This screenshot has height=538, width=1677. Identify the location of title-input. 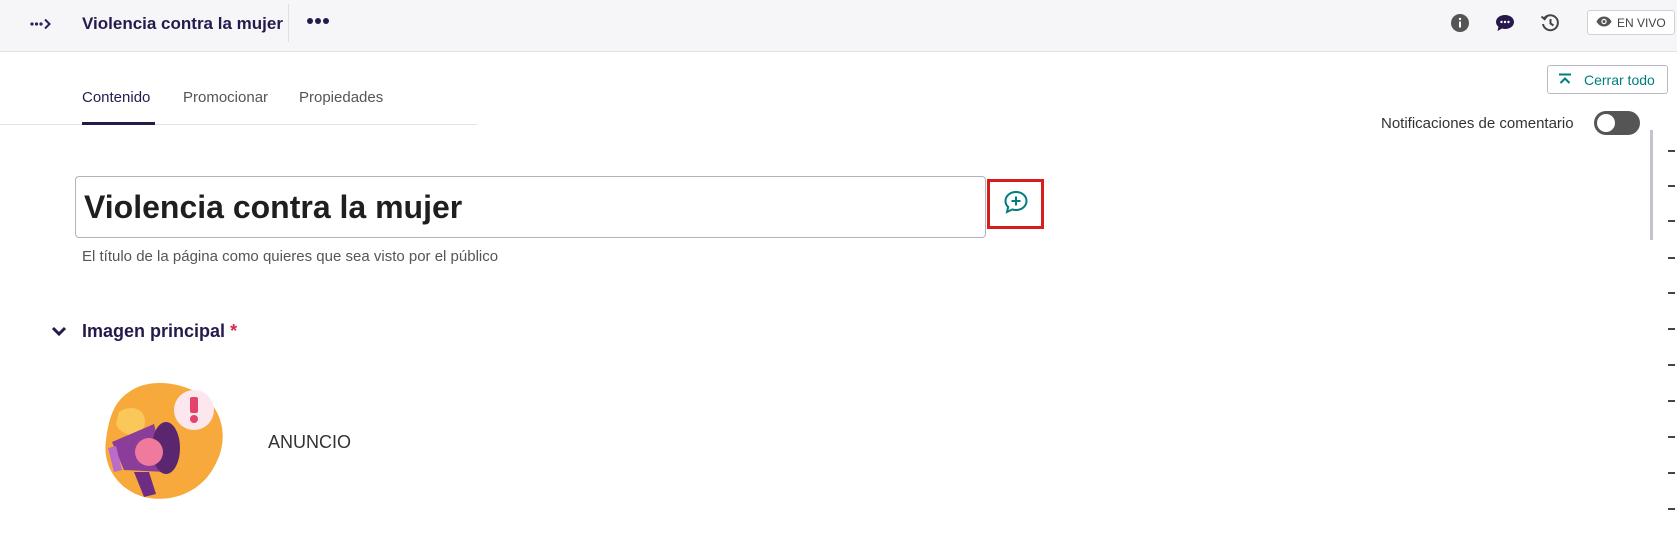
(530, 207).